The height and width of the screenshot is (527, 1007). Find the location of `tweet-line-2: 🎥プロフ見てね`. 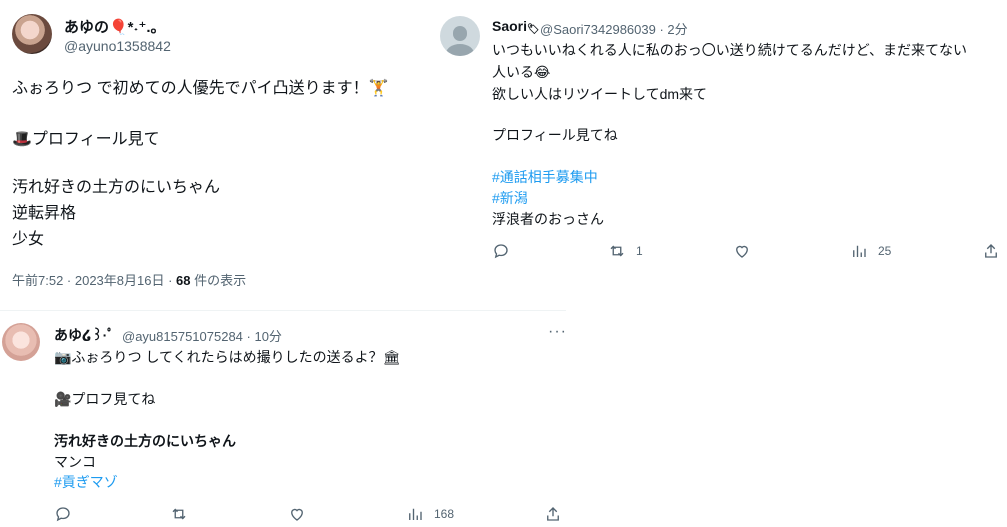

tweet-line-2: 🎥プロフ見てね is located at coordinates (105, 399).